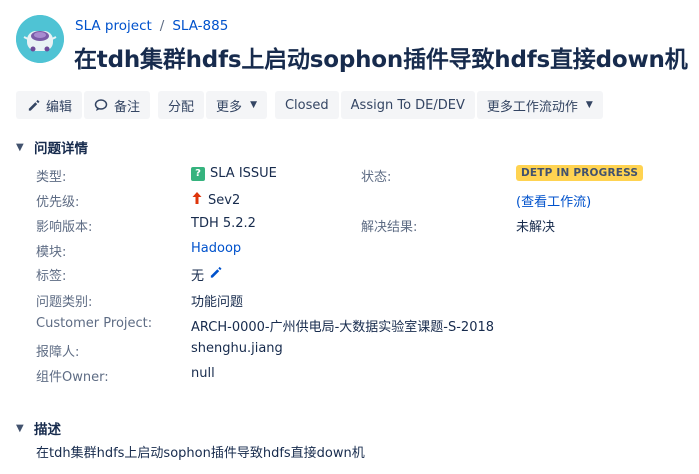 The width and height of the screenshot is (699, 474). Describe the element at coordinates (197, 200) in the screenshot. I see `priority-arrow-up-icon` at that location.